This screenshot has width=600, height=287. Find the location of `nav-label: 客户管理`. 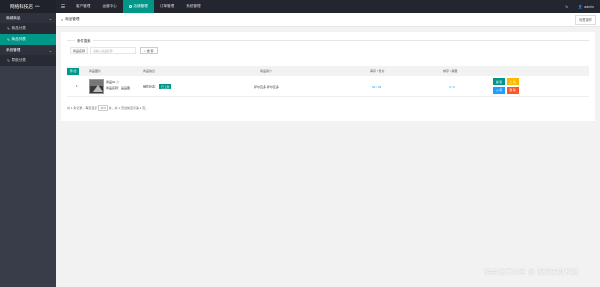

nav-label: 客户管理 is located at coordinates (83, 6).